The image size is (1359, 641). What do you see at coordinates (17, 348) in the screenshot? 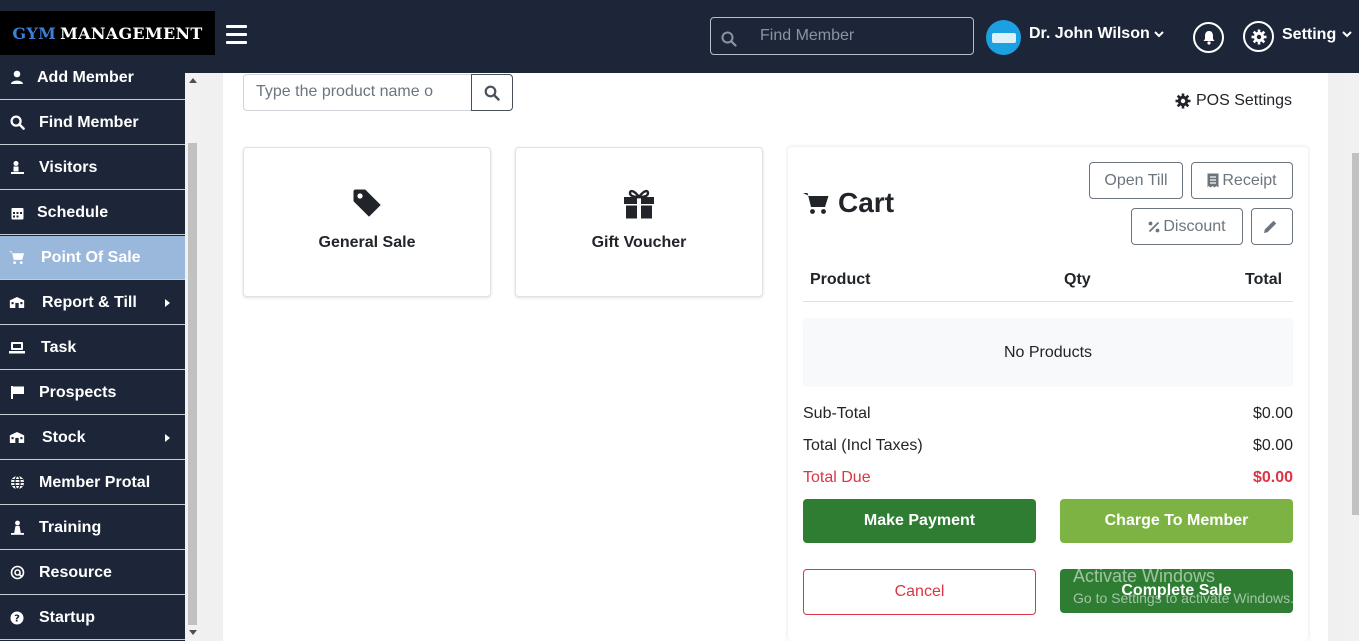
I see `task-icon` at bounding box center [17, 348].